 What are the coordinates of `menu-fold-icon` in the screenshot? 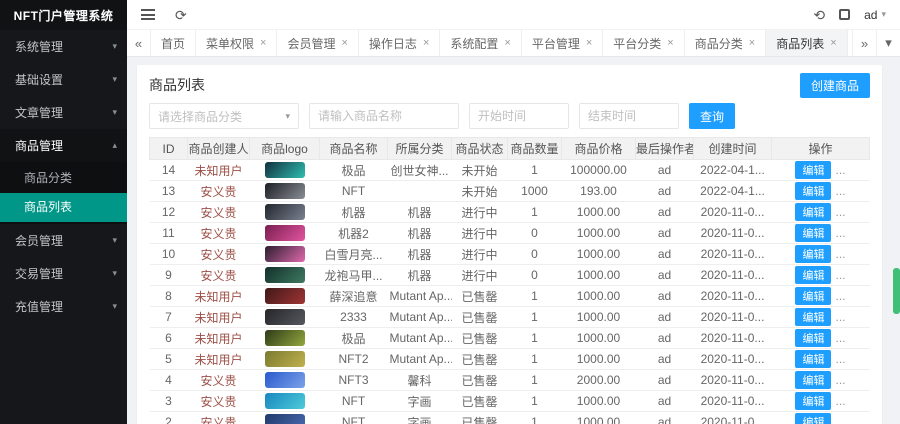 It's located at (148, 14).